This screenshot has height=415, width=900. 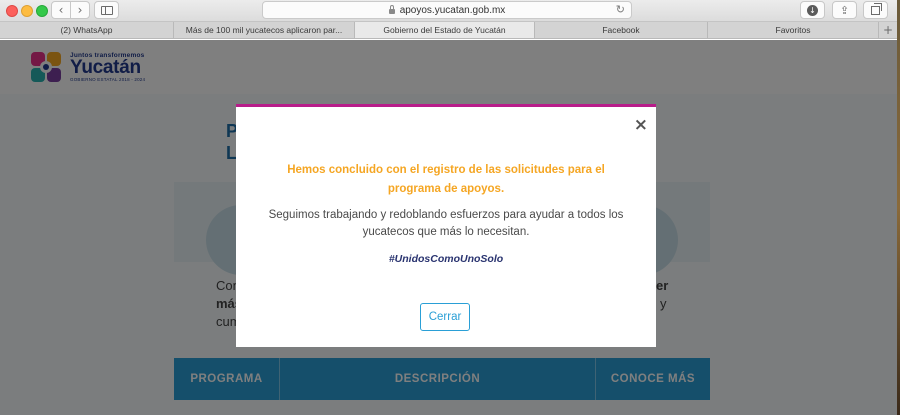 I want to click on reload-icon: ↻, so click(x=620, y=9).